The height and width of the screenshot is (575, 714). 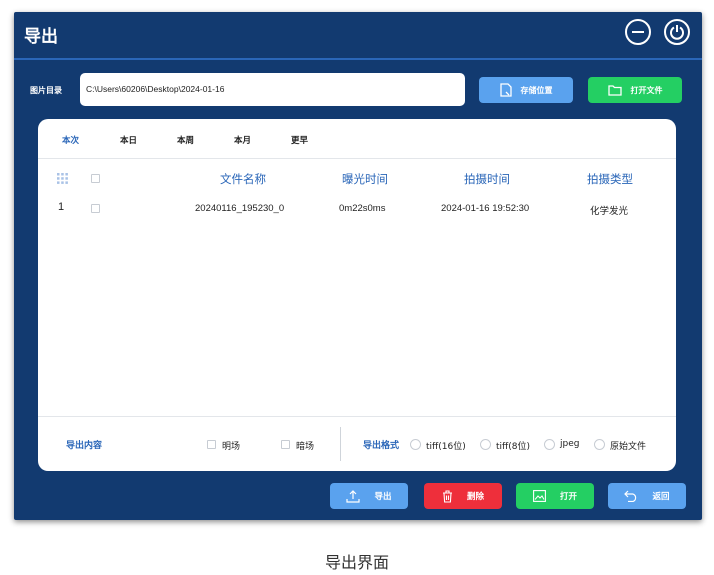 I want to click on open-file-button: 打开文件, so click(x=635, y=90).